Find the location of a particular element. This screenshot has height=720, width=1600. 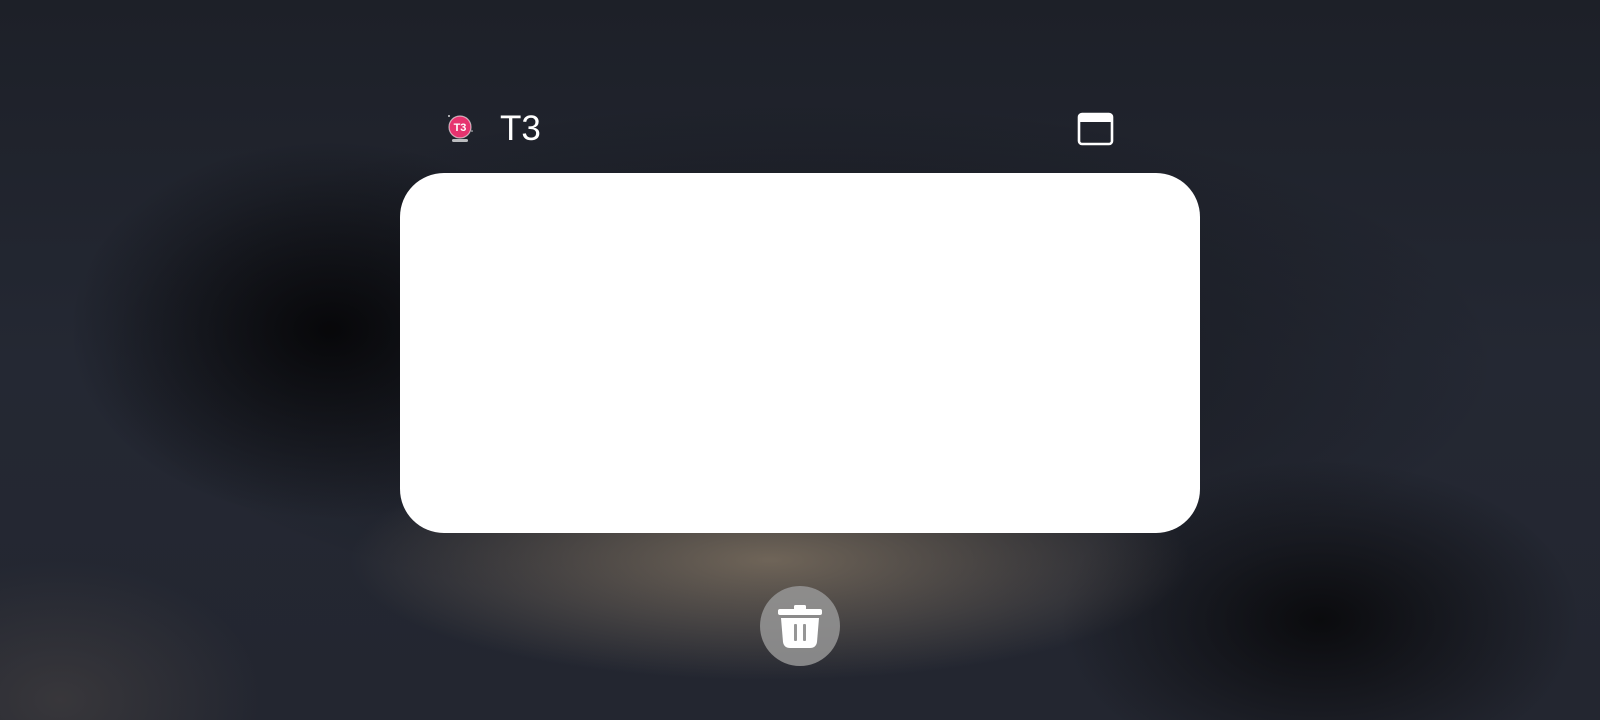

clear-all-button is located at coordinates (800, 626).